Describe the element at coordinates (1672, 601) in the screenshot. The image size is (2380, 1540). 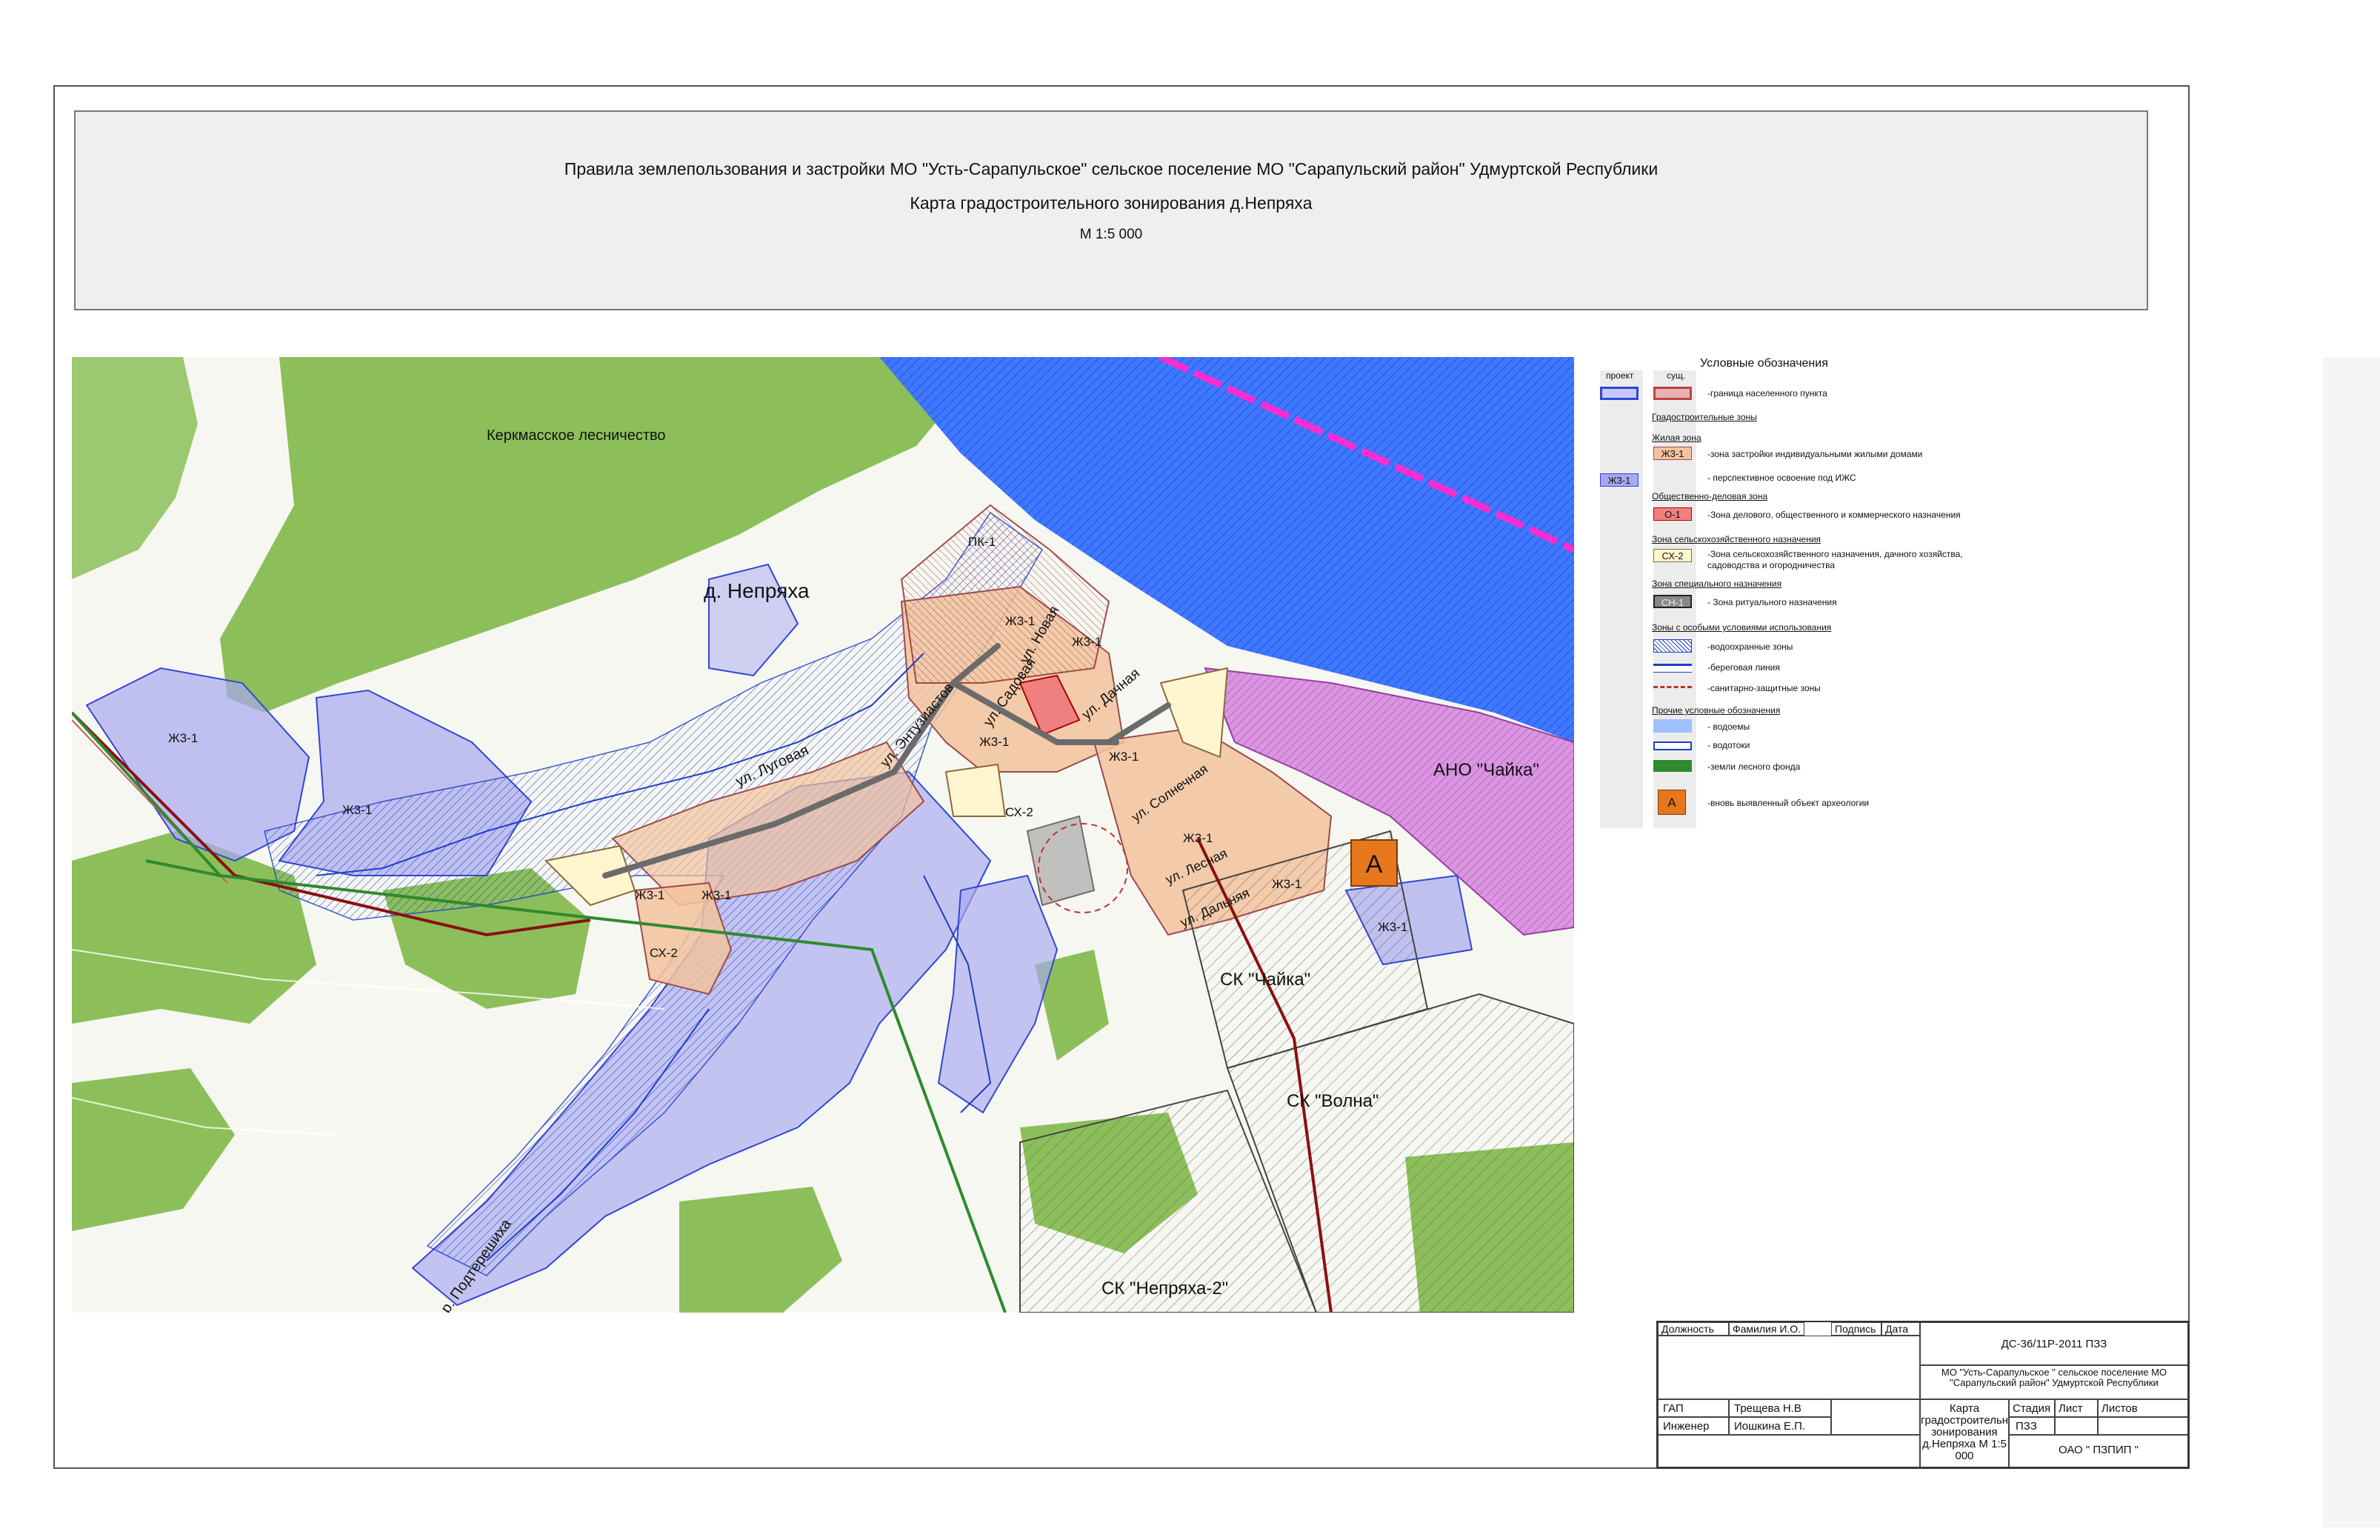
I see `sn1-swatch: СН-1` at that location.